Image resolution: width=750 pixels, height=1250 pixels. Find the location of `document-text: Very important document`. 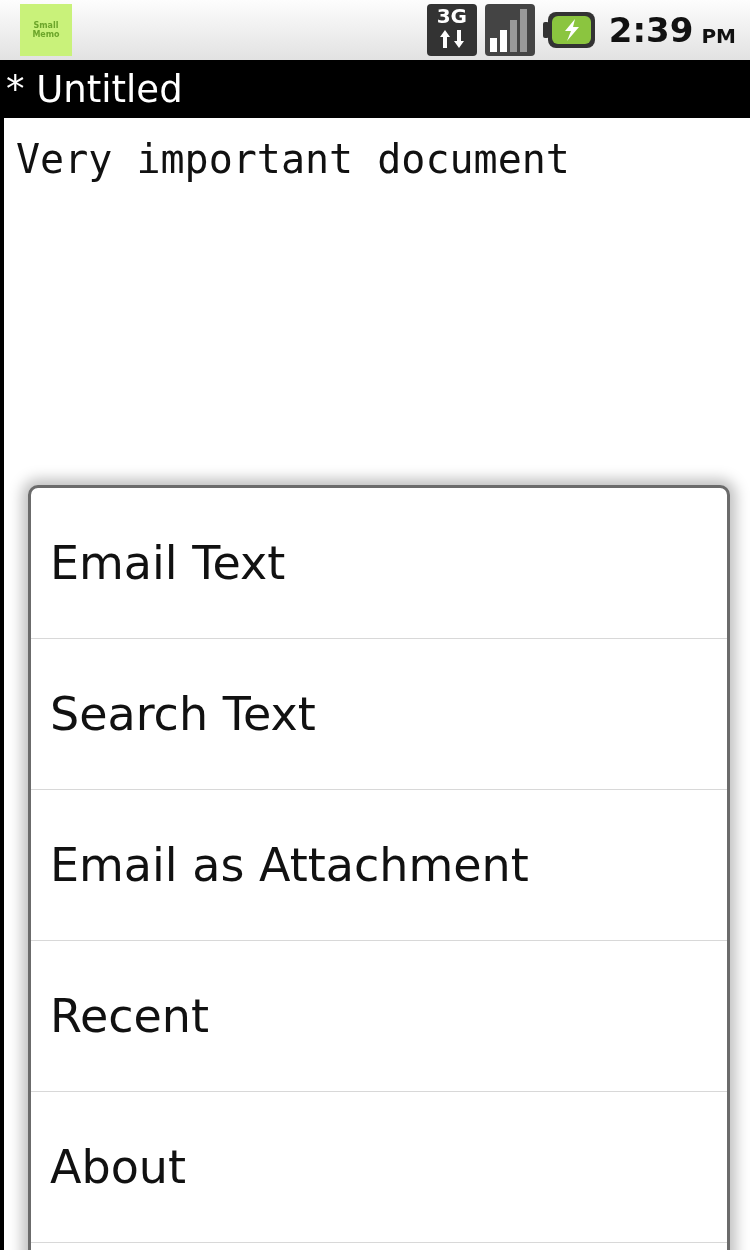

document-text: Very important document is located at coordinates (293, 159).